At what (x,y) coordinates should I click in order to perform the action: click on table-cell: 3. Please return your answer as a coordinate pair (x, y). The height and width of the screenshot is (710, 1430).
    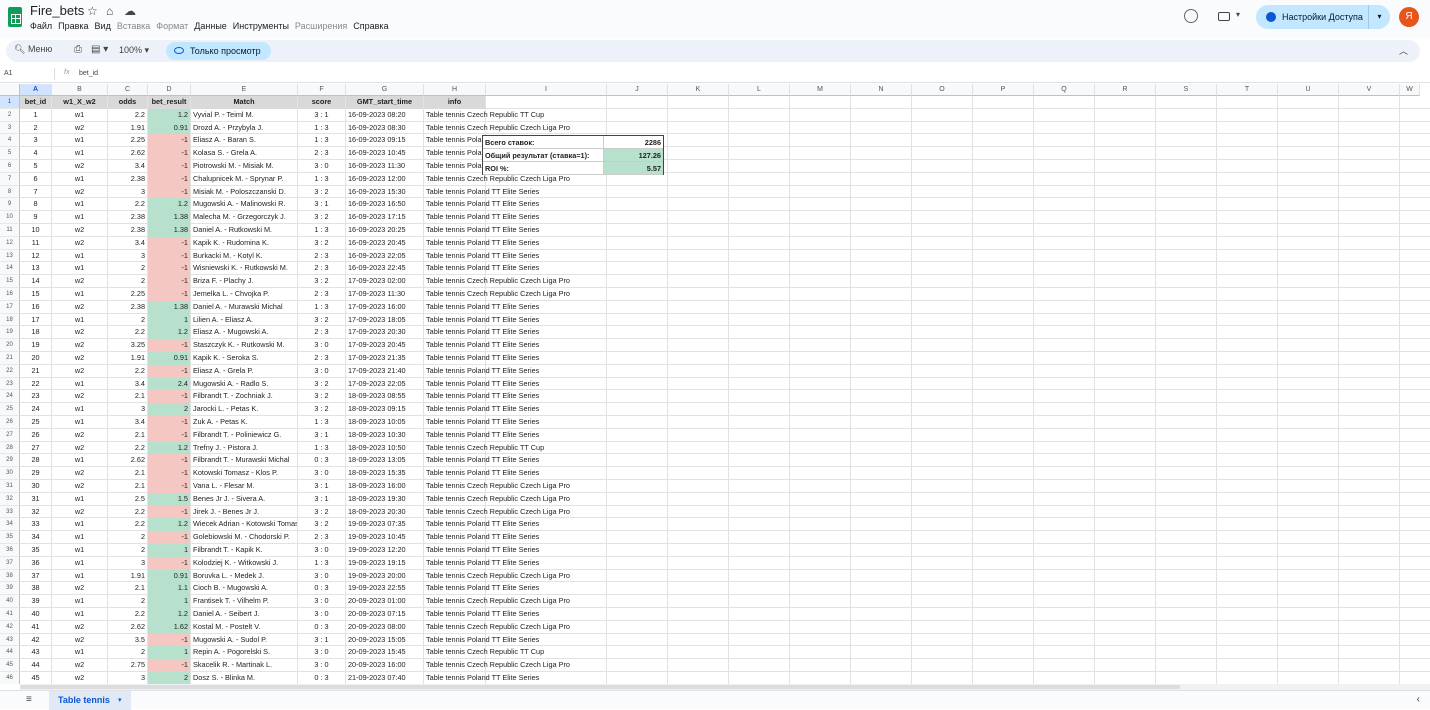
    Looking at the image, I should click on (128, 192).